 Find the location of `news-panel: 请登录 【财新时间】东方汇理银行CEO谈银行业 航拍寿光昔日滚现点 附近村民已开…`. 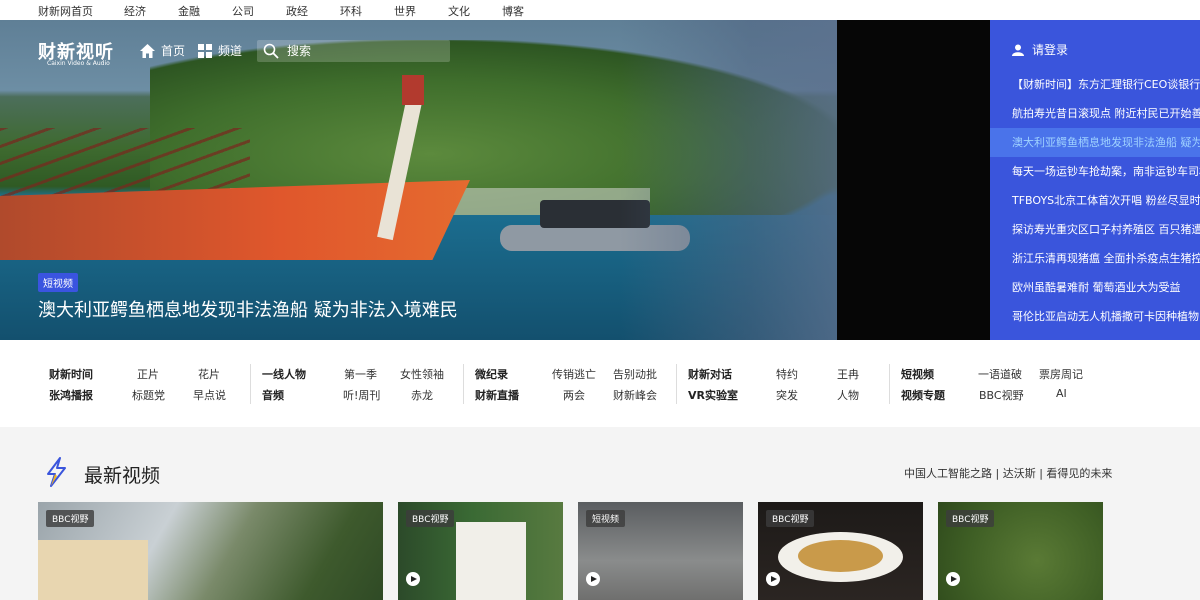

news-panel: 请登录 【财新时间】东方汇理银行CEO谈银行业 航拍寿光昔日滚现点 附近村民已开… is located at coordinates (1095, 180).